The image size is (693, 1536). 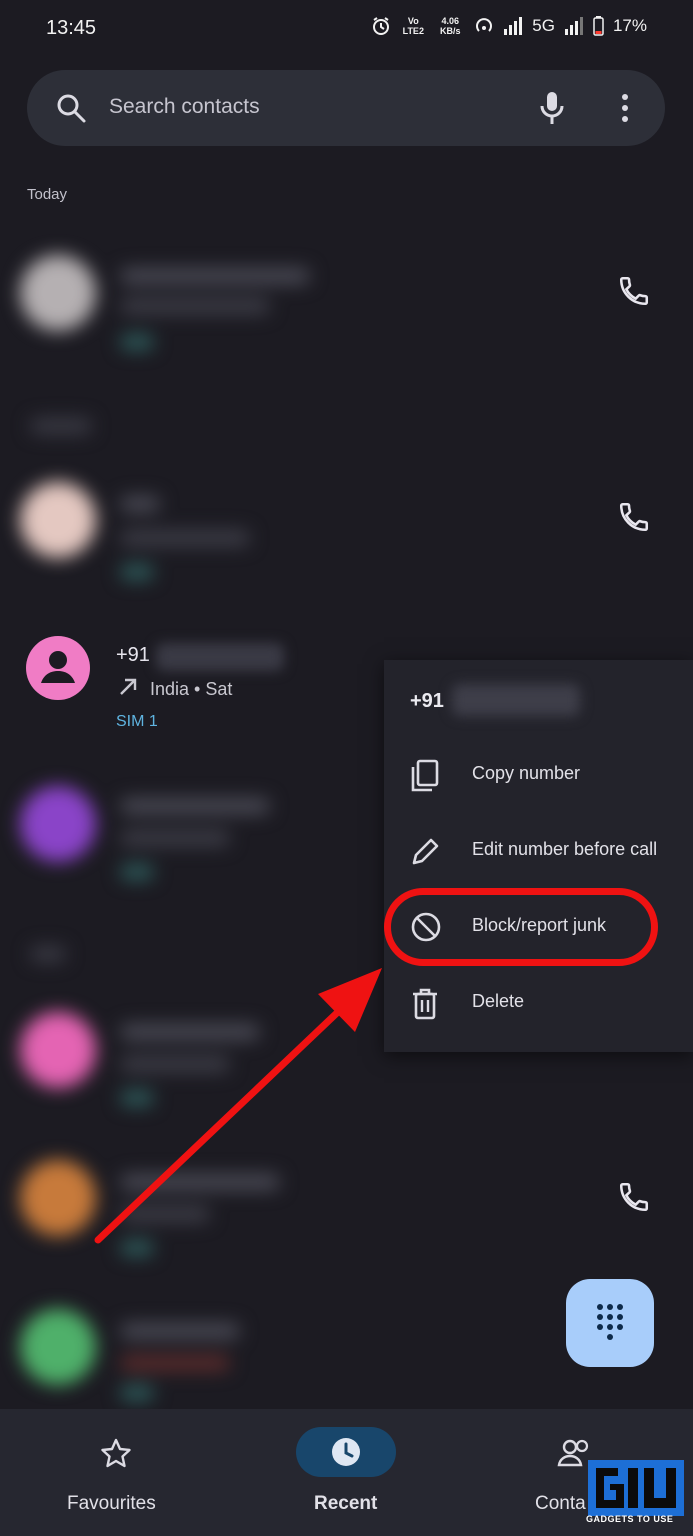 What do you see at coordinates (116, 1472) in the screenshot?
I see `nav-item-favourites: Favourites` at bounding box center [116, 1472].